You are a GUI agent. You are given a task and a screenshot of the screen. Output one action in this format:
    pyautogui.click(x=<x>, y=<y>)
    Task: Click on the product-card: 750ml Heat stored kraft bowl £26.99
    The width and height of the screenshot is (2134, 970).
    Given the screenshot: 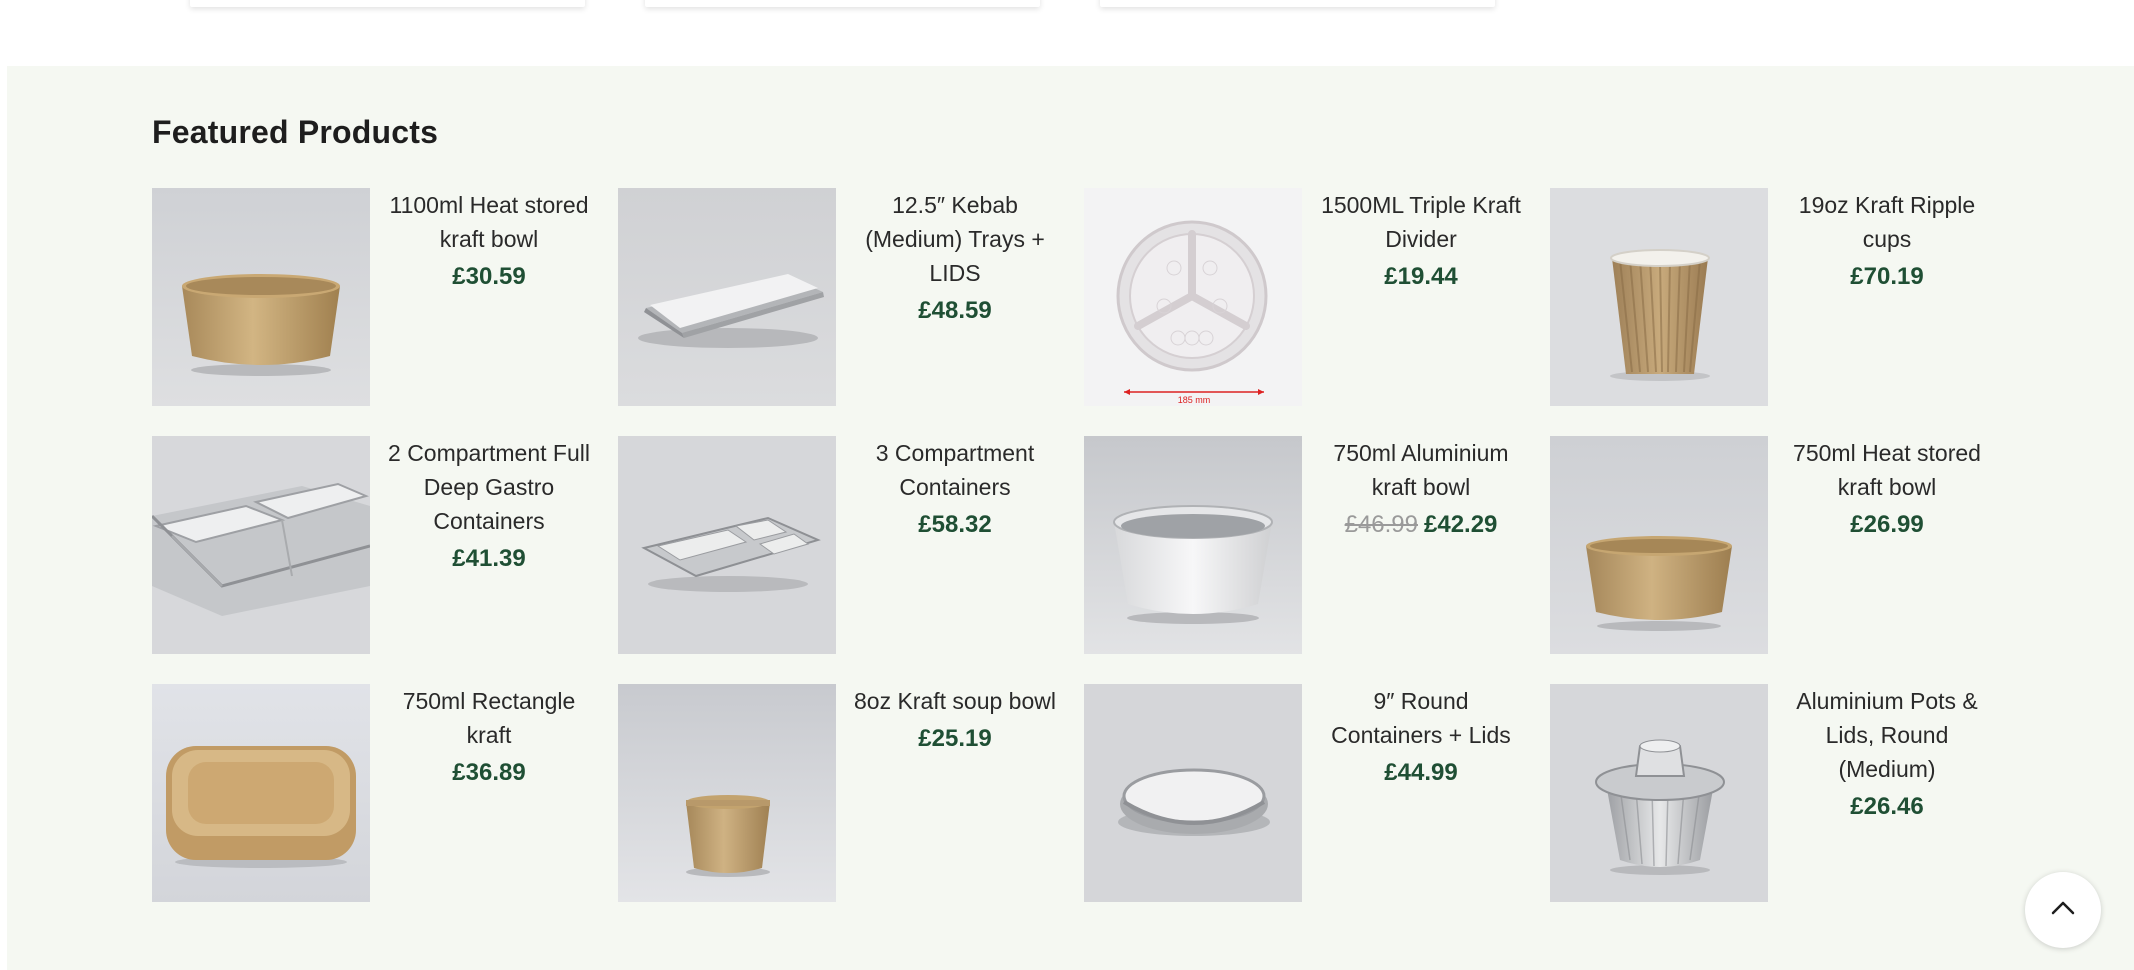 What is the action you would take?
    pyautogui.click(x=1777, y=545)
    